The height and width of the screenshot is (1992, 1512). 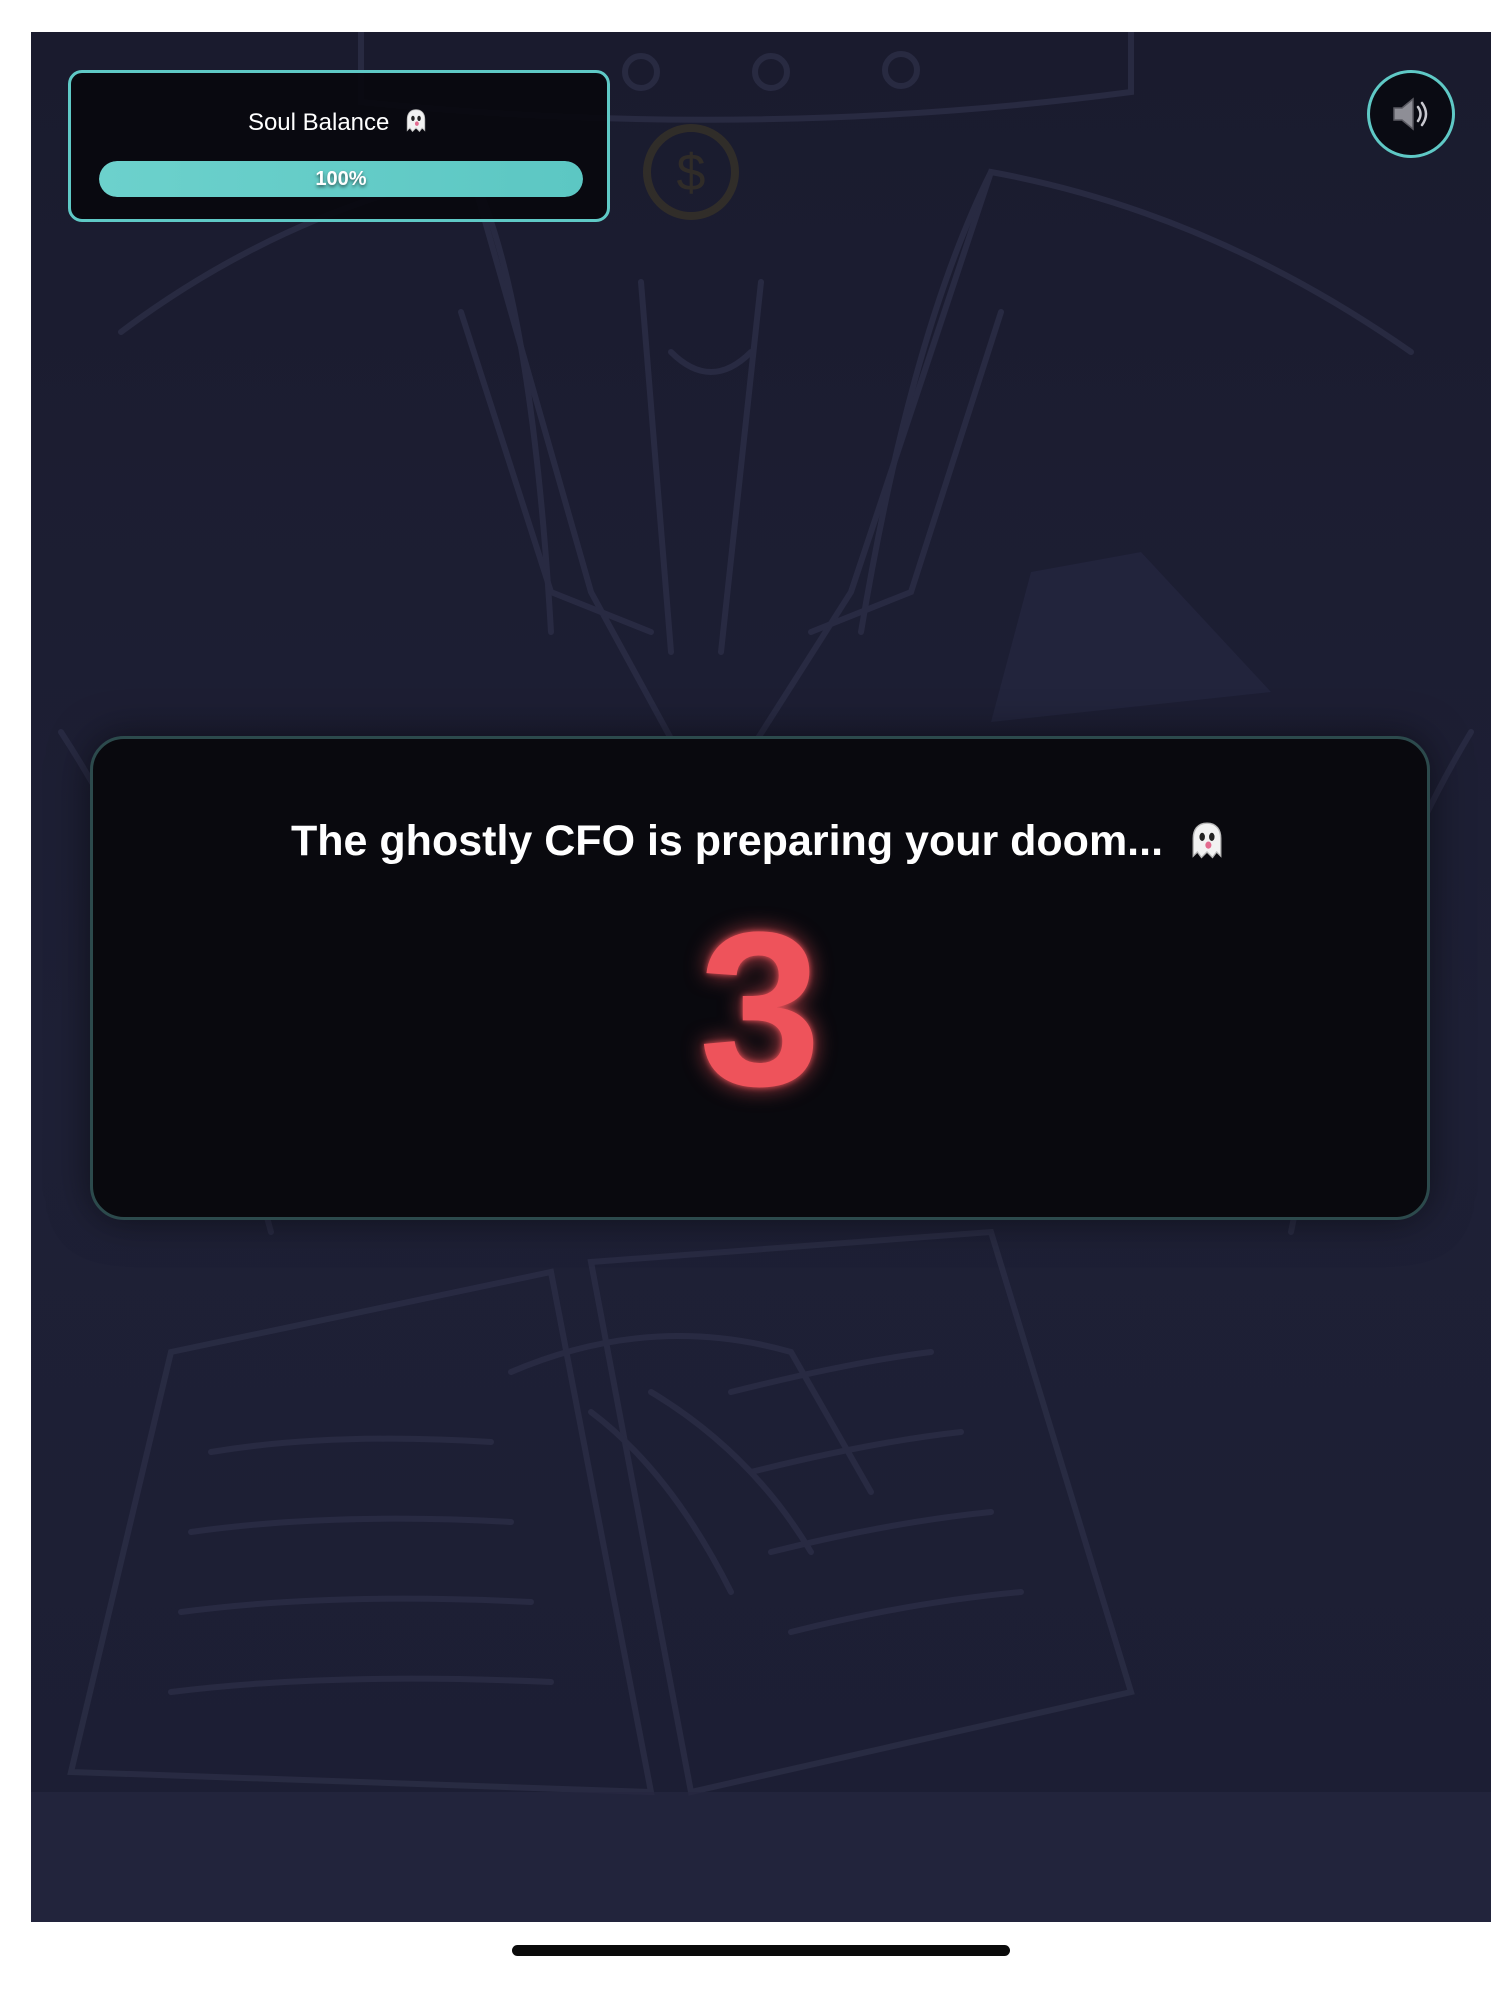 I want to click on soul-balance-panel: Soul Balance 100%, so click(x=339, y=146).